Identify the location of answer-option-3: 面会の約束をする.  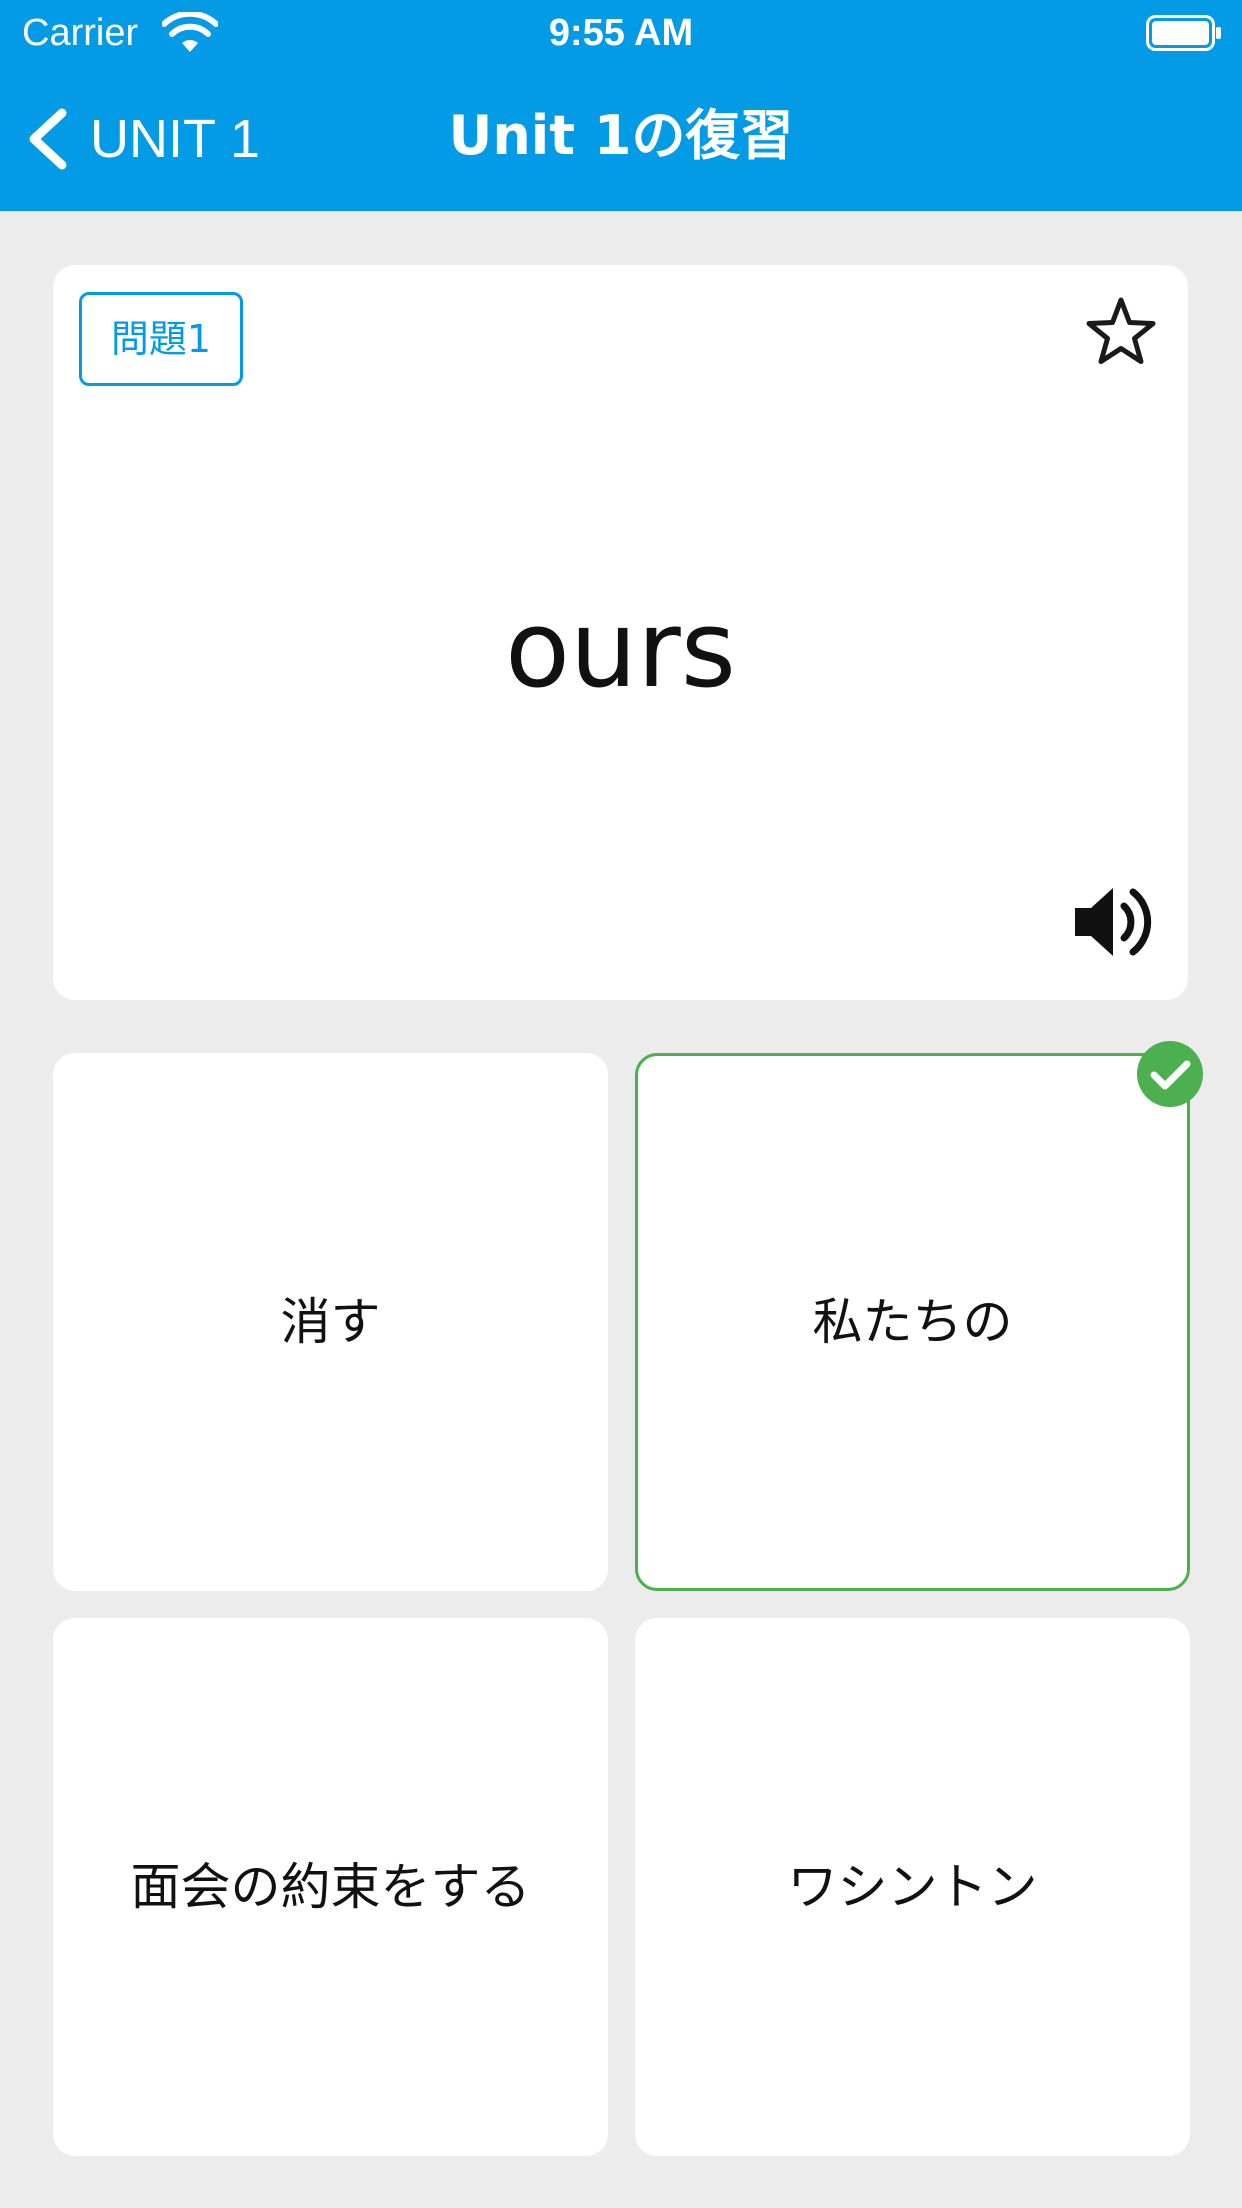
(330, 1887).